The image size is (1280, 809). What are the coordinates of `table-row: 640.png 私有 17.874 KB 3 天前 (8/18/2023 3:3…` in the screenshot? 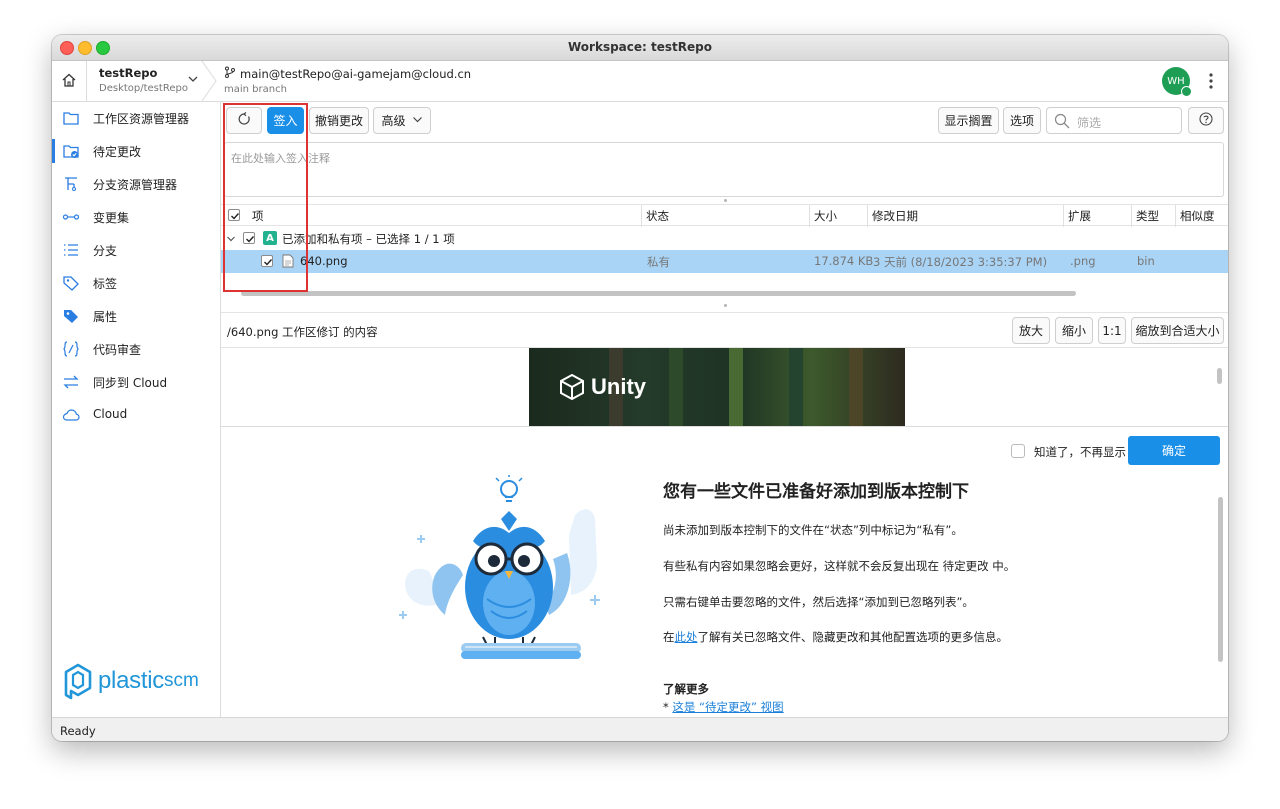 It's located at (724, 261).